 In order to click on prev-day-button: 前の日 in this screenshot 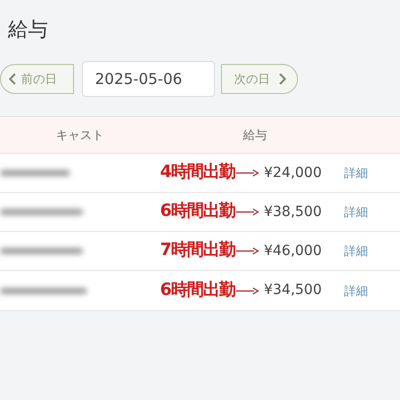, I will do `click(37, 79)`.